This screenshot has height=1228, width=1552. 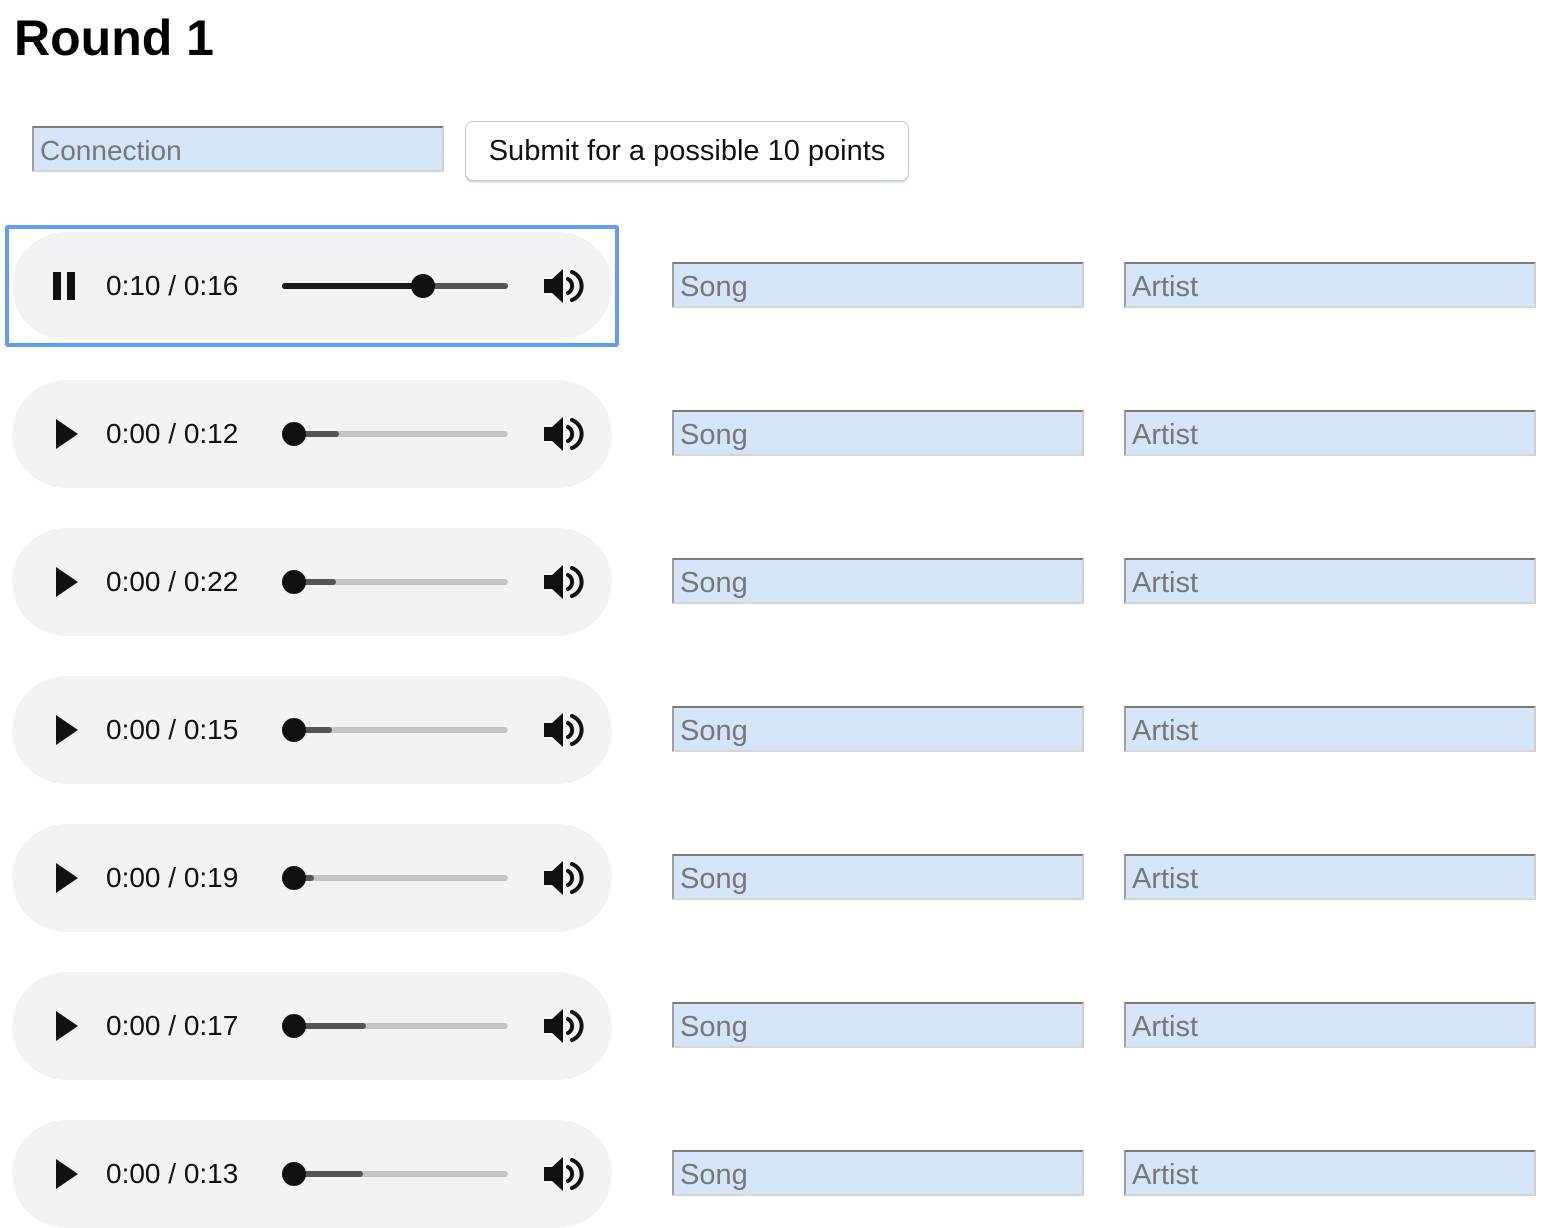 What do you see at coordinates (114, 38) in the screenshot?
I see `page-title: Round 1` at bounding box center [114, 38].